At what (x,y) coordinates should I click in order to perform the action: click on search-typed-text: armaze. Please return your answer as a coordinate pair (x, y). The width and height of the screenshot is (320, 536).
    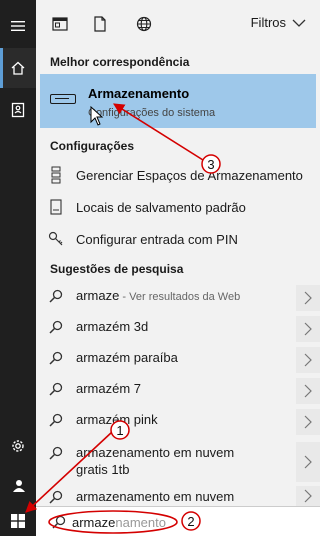
    Looking at the image, I should click on (94, 522).